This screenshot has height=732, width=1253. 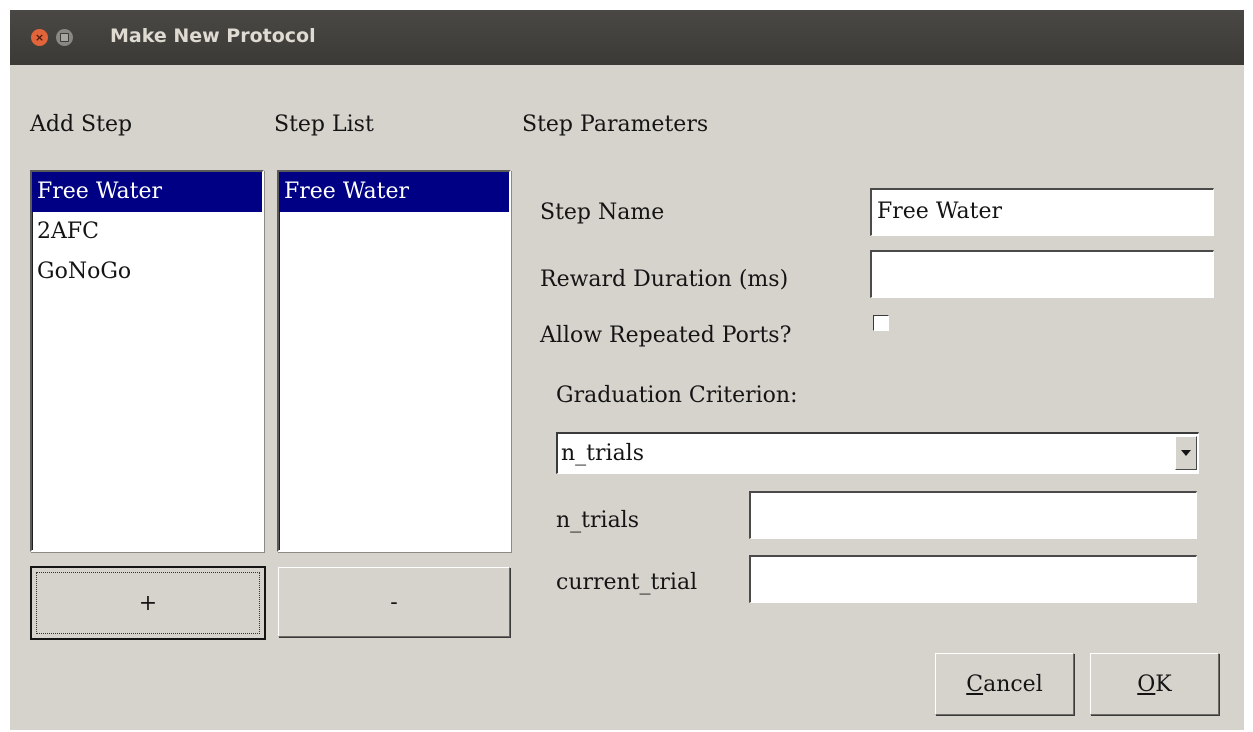 What do you see at coordinates (147, 361) in the screenshot?
I see `add-step-list: Free Water 2AFC GoNoGo` at bounding box center [147, 361].